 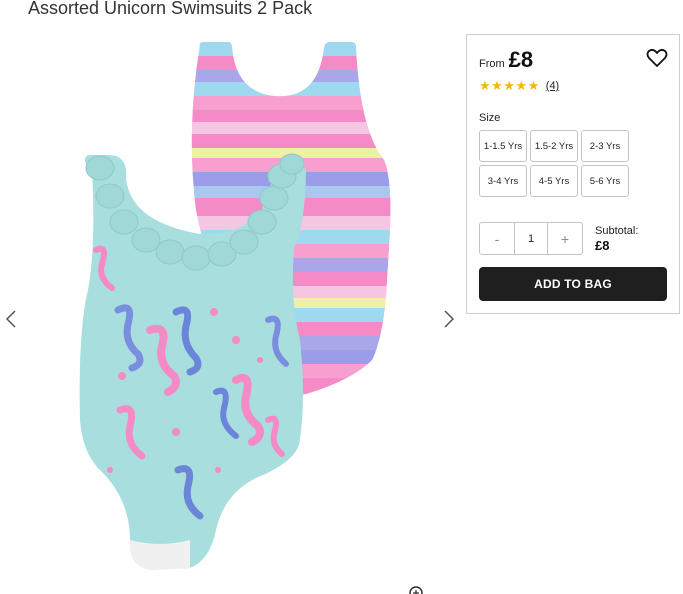 I want to click on subtotal-label: Subtotal:, so click(x=617, y=231).